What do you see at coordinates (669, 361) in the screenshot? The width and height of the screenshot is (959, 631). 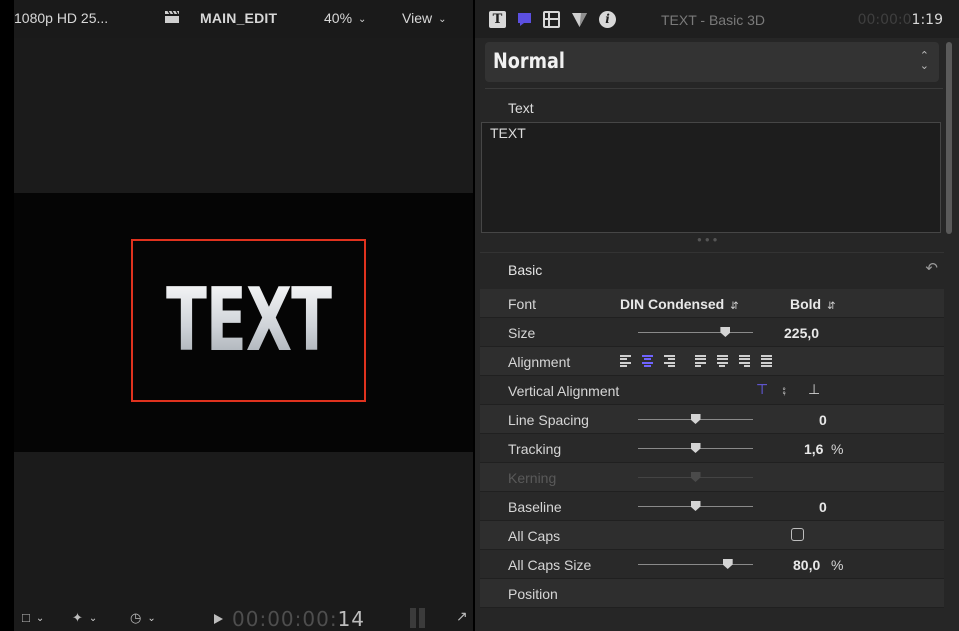 I see `align-right-icon` at bounding box center [669, 361].